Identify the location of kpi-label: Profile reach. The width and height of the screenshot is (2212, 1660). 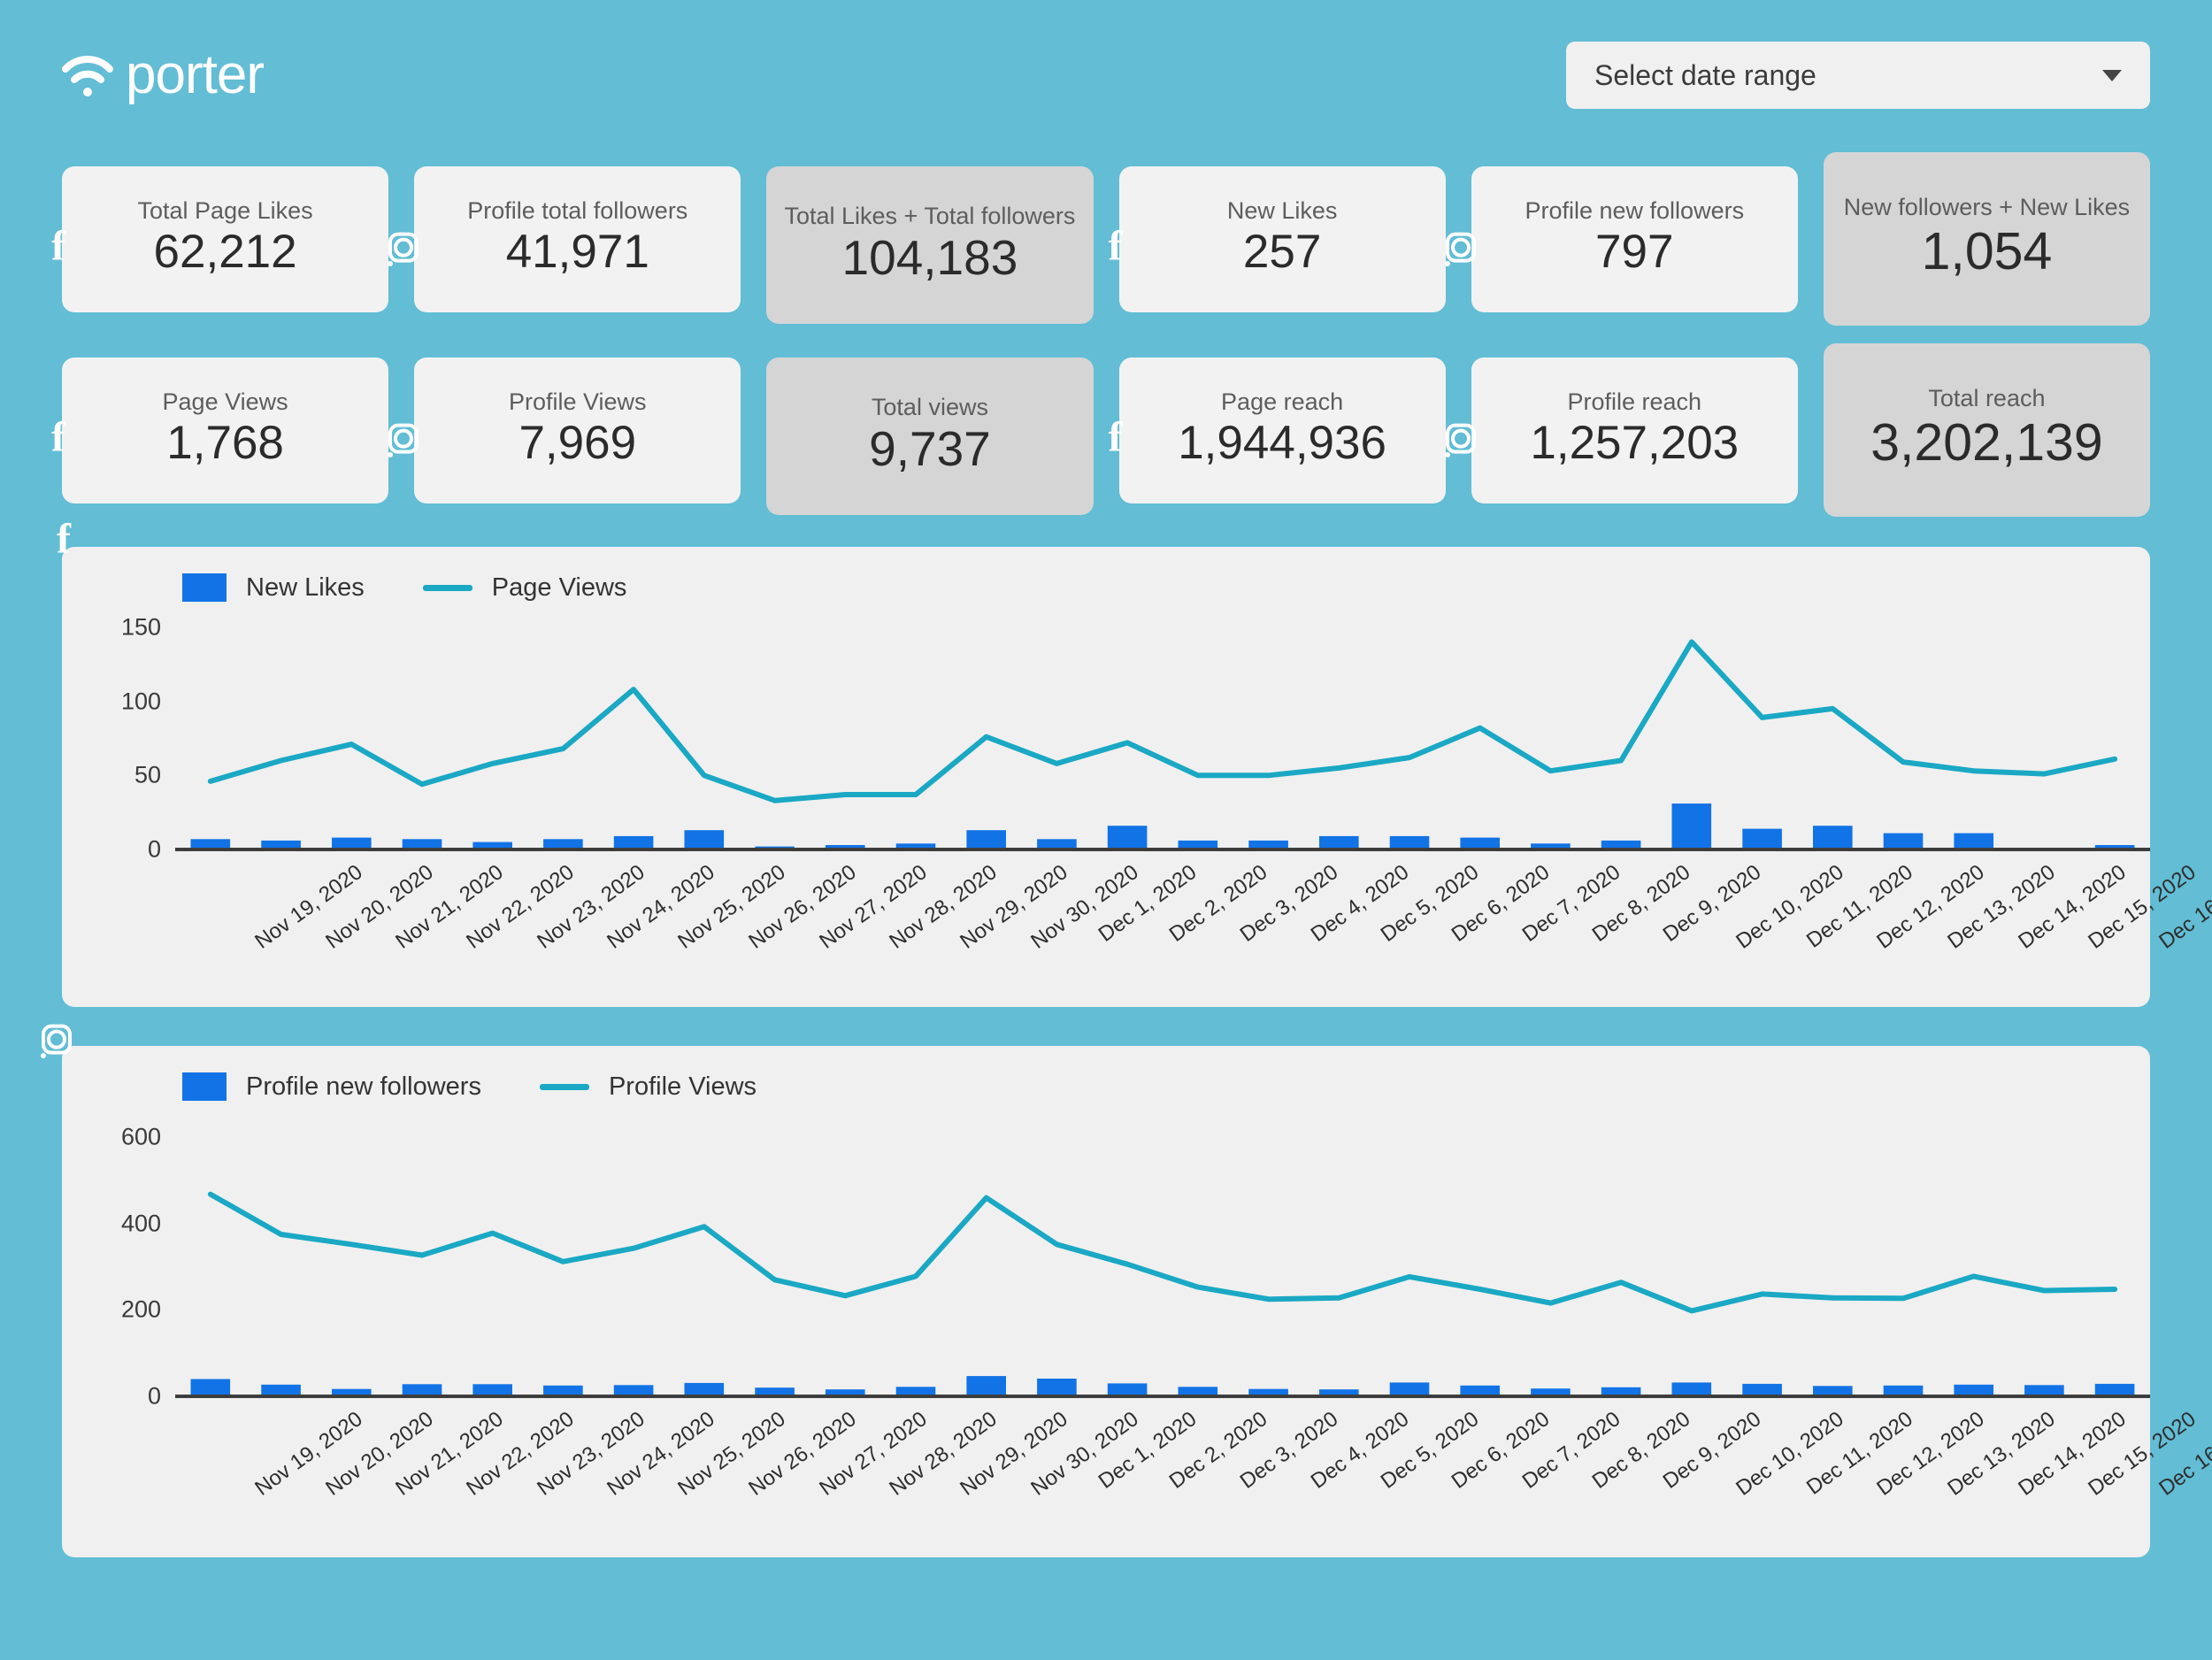
(1635, 402).